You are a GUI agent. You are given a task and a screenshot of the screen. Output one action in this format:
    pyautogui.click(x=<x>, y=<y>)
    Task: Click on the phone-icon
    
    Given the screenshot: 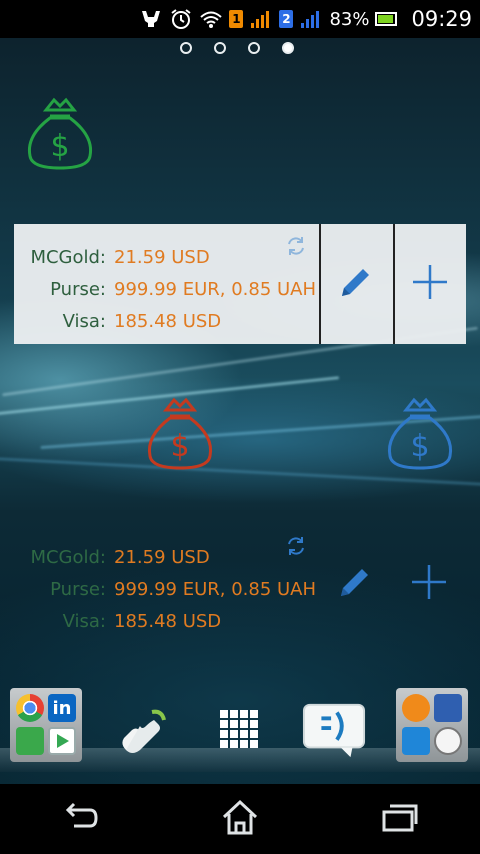 What is the action you would take?
    pyautogui.click(x=142, y=730)
    